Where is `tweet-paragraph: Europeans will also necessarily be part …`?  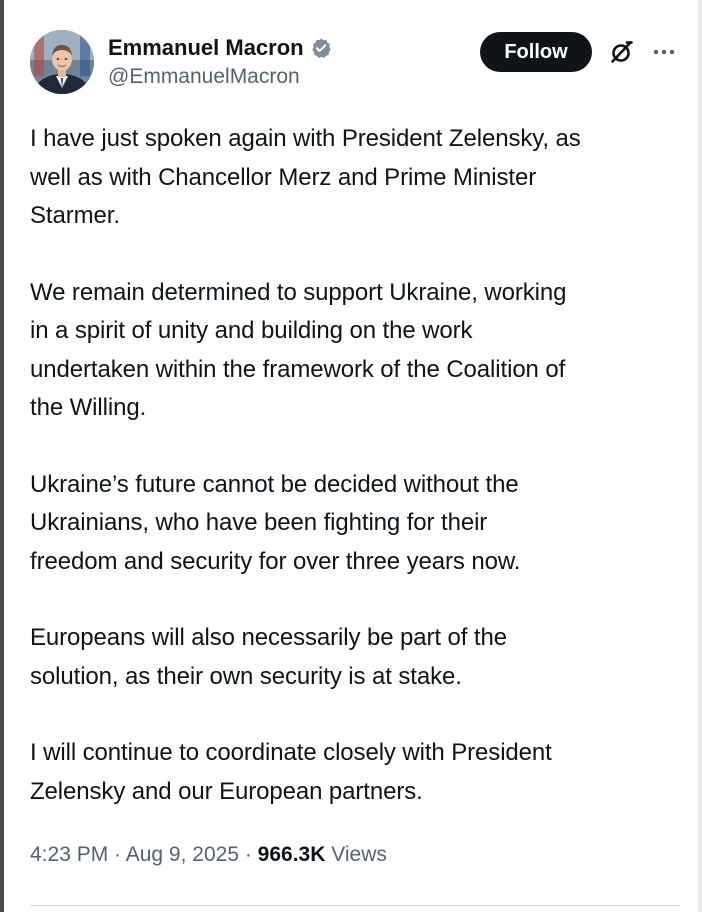
tweet-paragraph: Europeans will also necessarily be part … is located at coordinates (268, 657).